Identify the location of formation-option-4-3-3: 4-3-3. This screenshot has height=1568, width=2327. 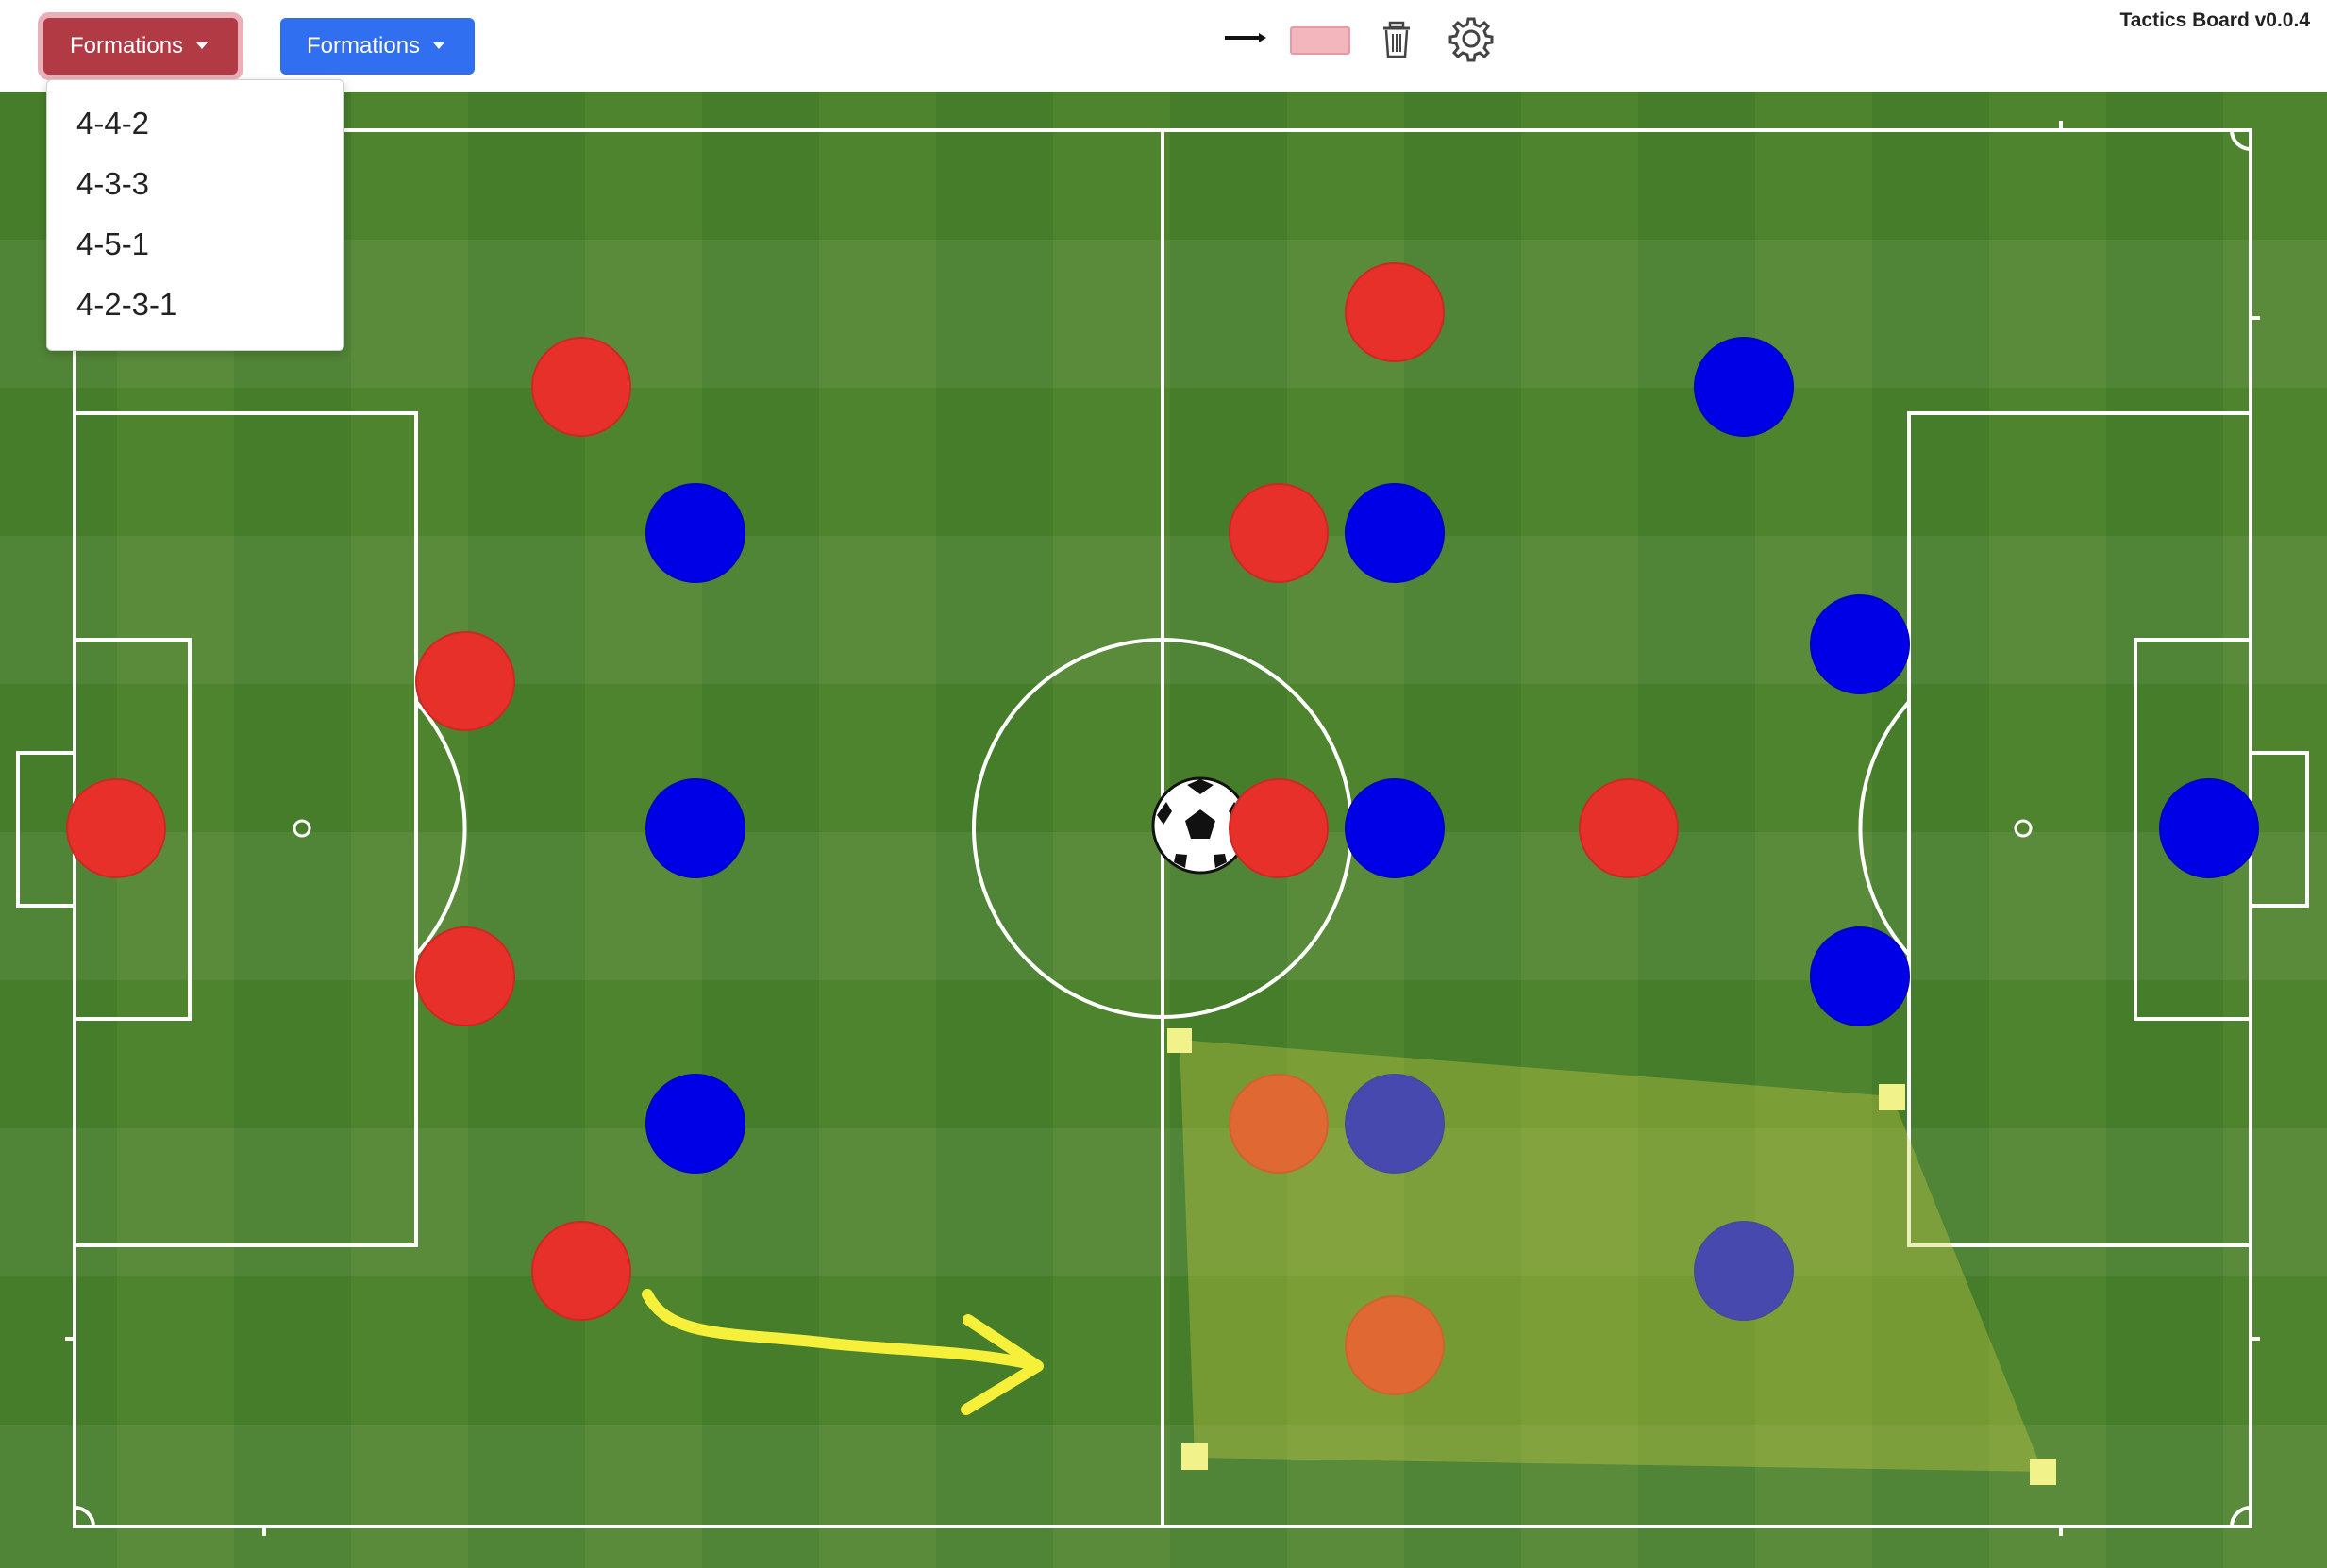
(195, 184).